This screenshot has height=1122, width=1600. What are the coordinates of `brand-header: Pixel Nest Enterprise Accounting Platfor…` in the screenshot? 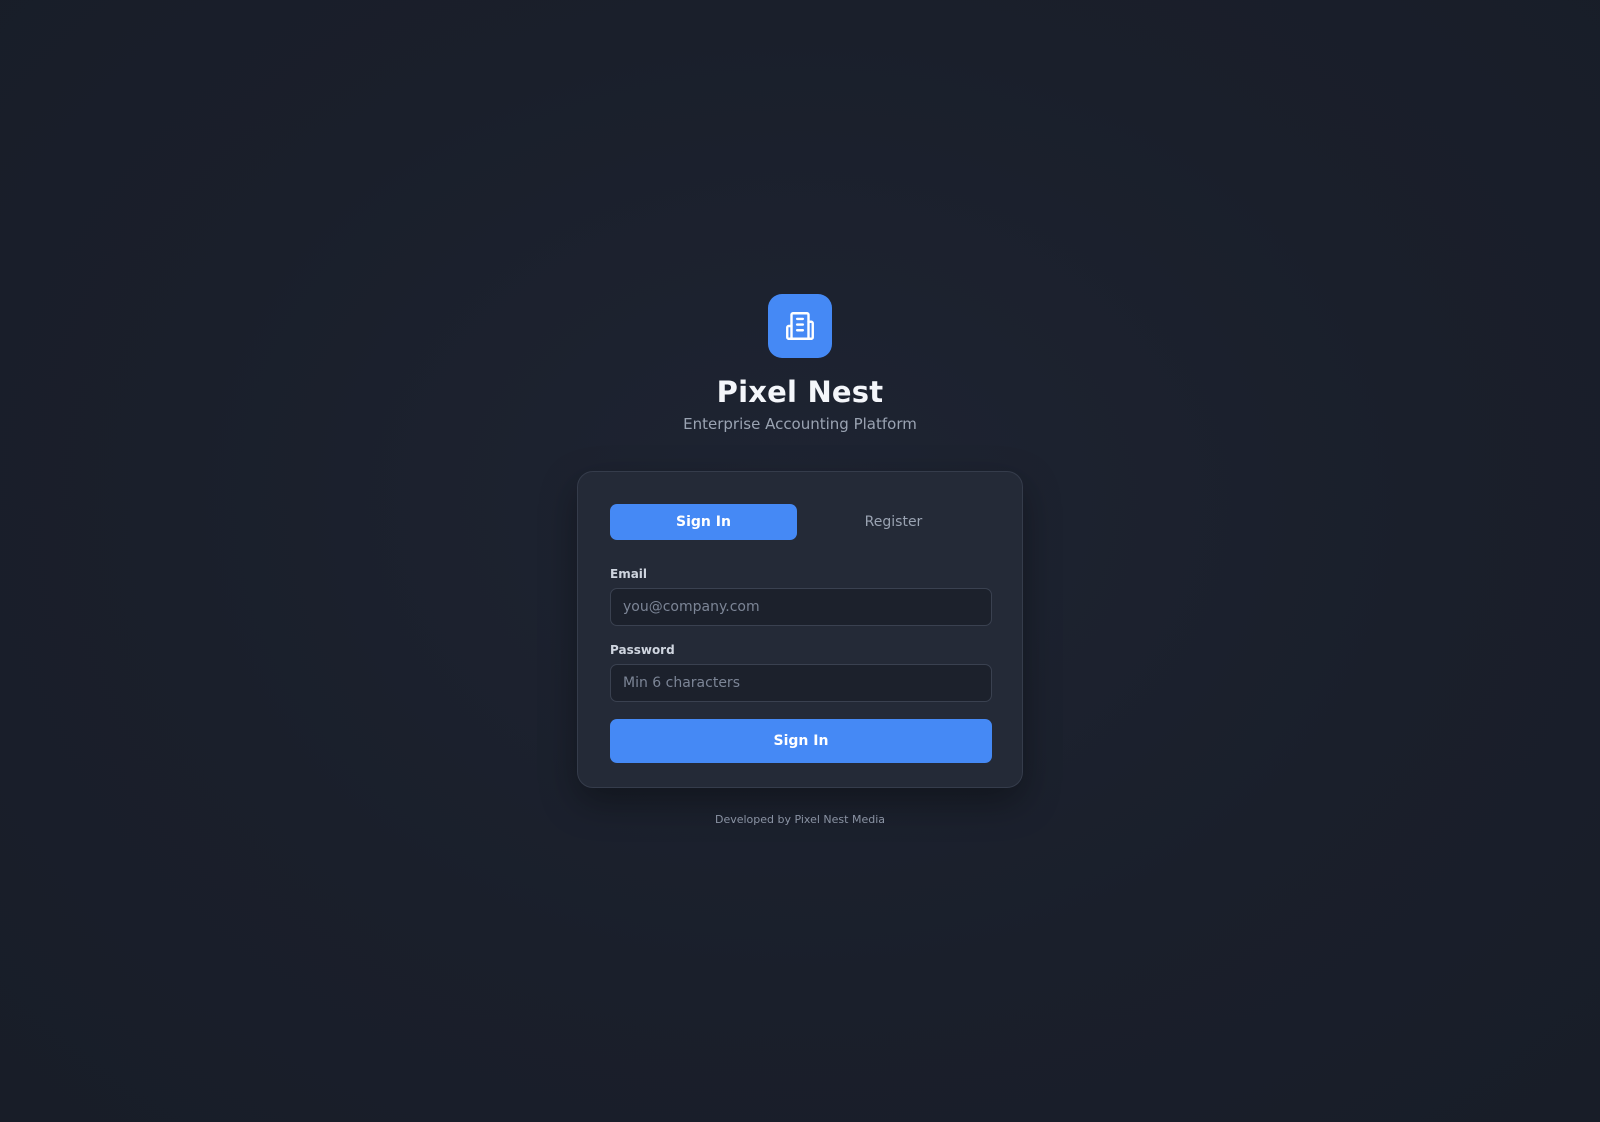 It's located at (800, 364).